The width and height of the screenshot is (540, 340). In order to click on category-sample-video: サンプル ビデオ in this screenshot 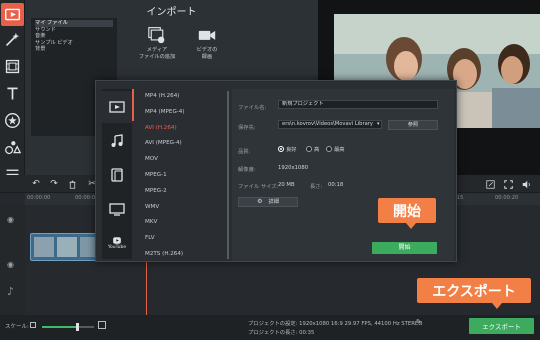, I will do `click(74, 43)`.